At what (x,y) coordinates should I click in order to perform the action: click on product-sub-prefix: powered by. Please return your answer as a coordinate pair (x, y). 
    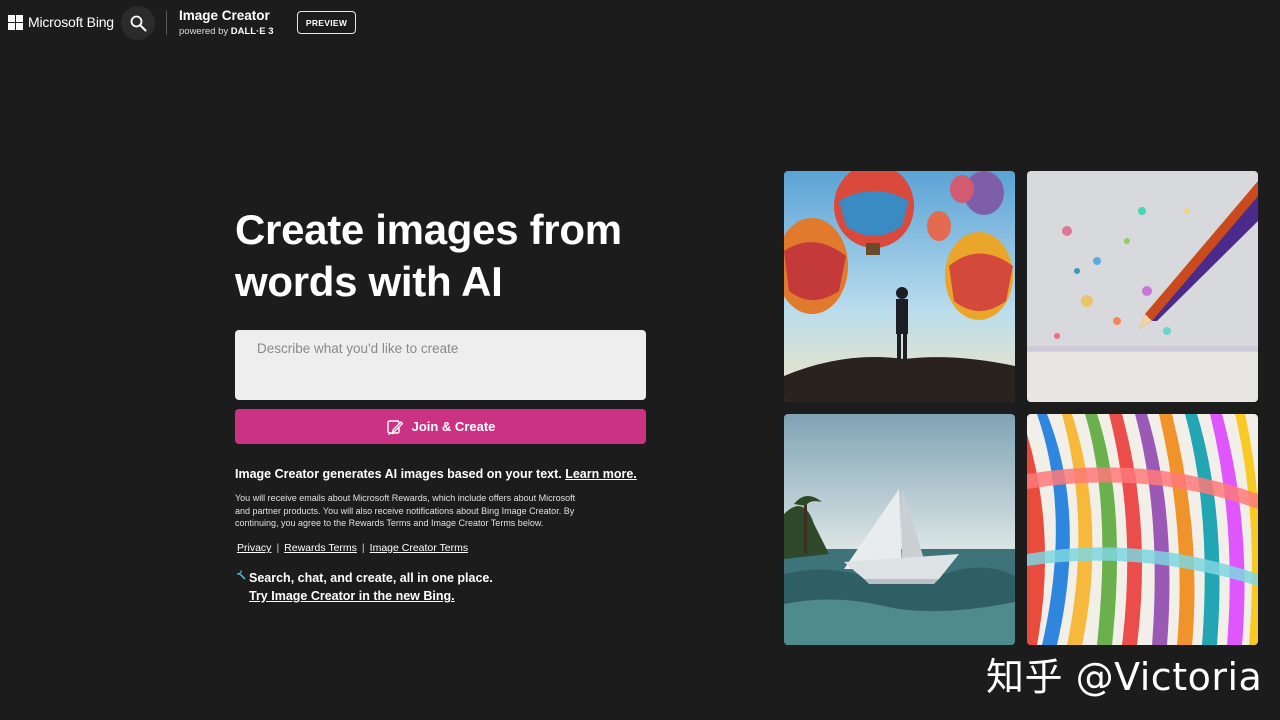
    Looking at the image, I should click on (204, 31).